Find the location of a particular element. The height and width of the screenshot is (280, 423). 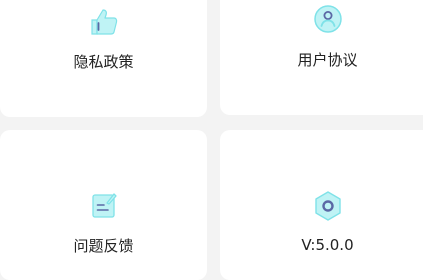

user-circle-icon is located at coordinates (328, 19).